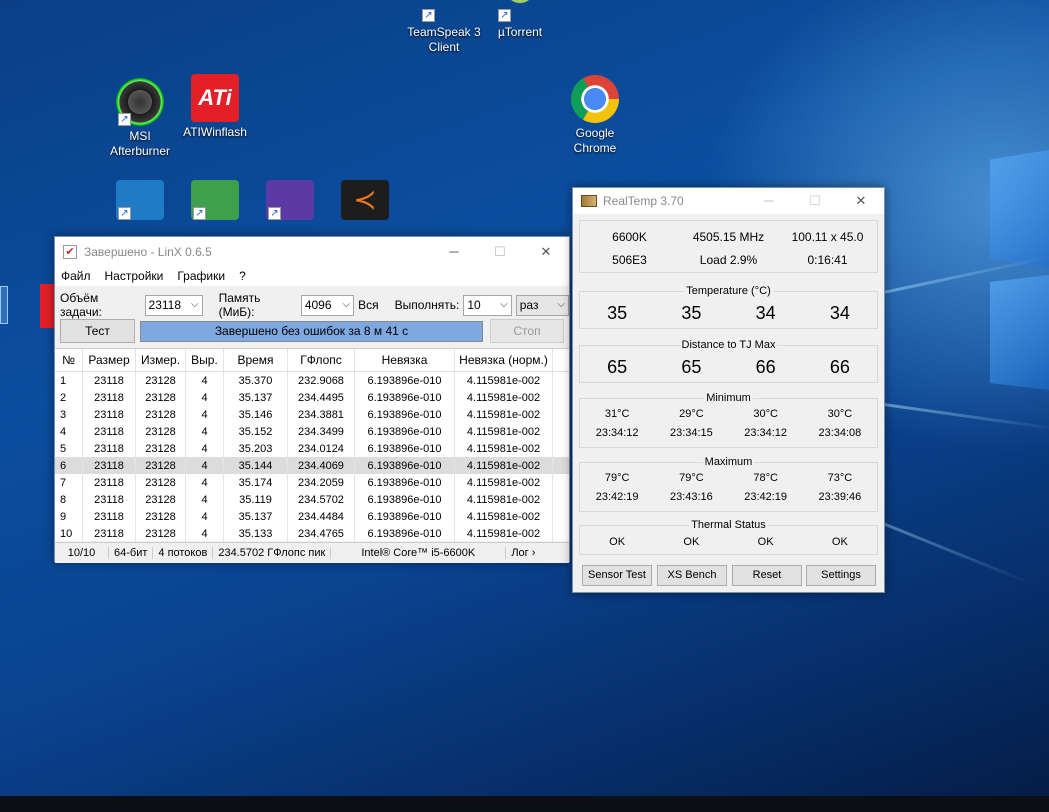 This screenshot has width=1049, height=812. What do you see at coordinates (76, 276) in the screenshot?
I see `menu-file: Файл` at bounding box center [76, 276].